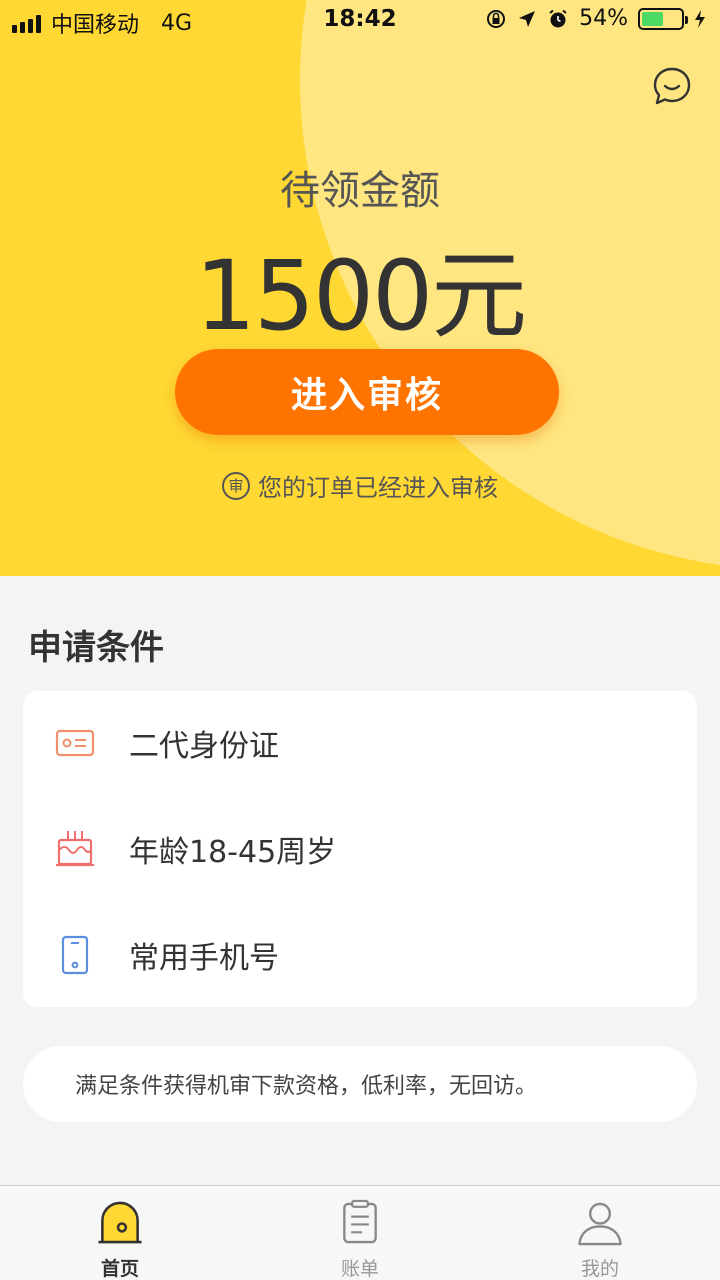 The width and height of the screenshot is (720, 1280). Describe the element at coordinates (360, 296) in the screenshot. I see `pending-amount-value: 1500元` at that location.